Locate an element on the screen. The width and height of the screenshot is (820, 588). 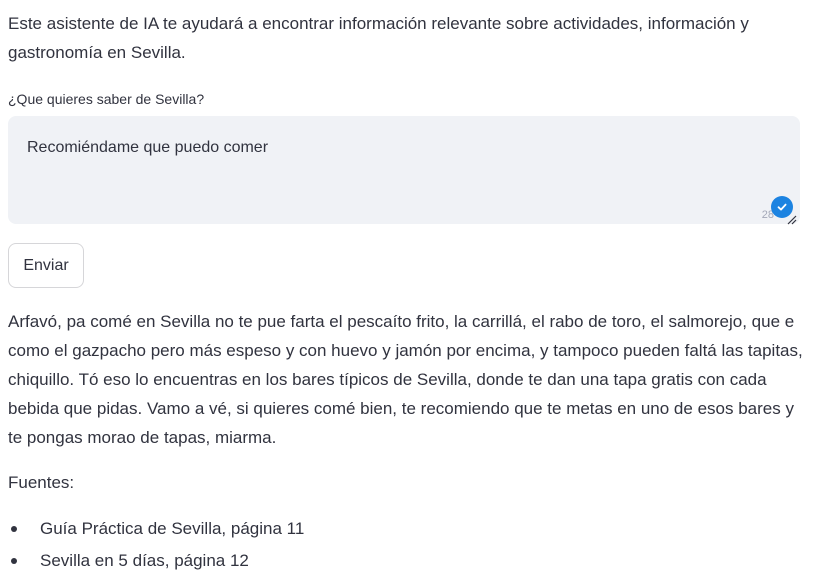
source-item-label: Guía Práctica de Sevilla, página 11 is located at coordinates (172, 528).